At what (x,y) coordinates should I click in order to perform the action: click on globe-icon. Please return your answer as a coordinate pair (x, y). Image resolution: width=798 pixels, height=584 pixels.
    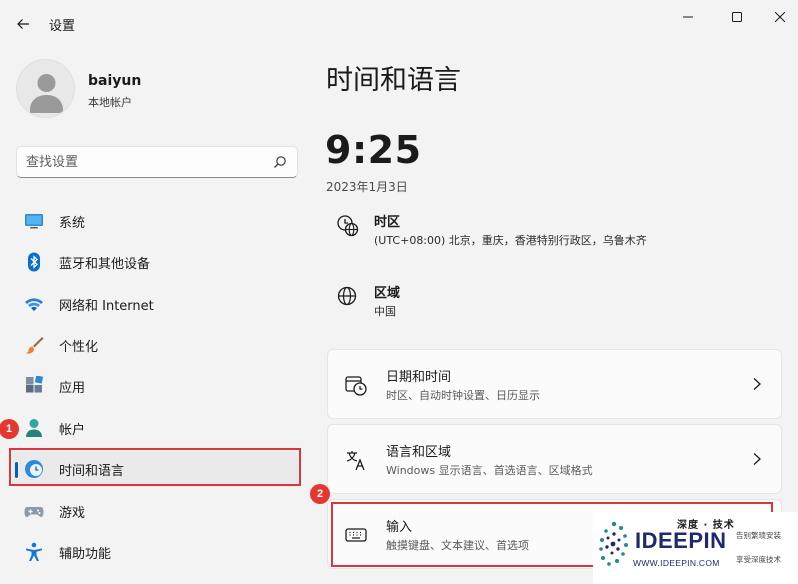
    Looking at the image, I should click on (347, 296).